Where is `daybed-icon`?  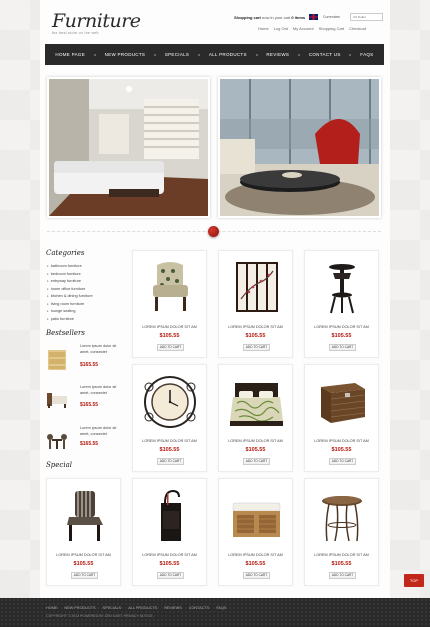
daybed-icon is located at coordinates (57, 400).